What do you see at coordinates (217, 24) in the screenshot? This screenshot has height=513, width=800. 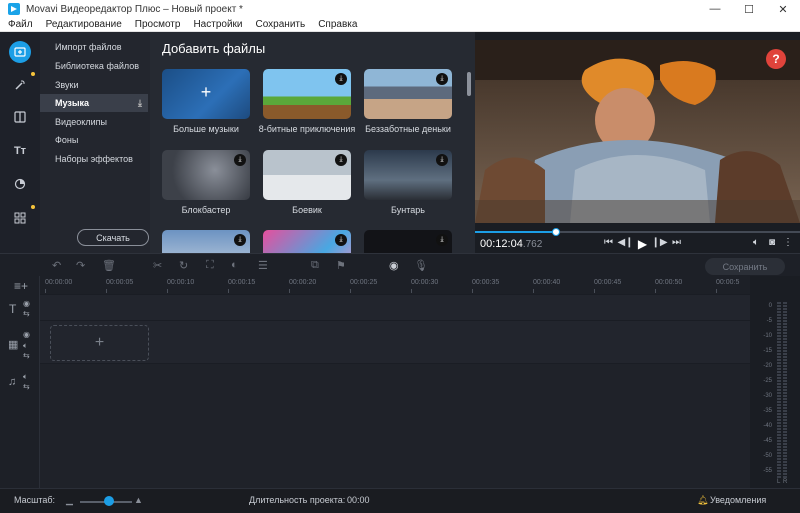 I see `menu-settings: Настройки` at bounding box center [217, 24].